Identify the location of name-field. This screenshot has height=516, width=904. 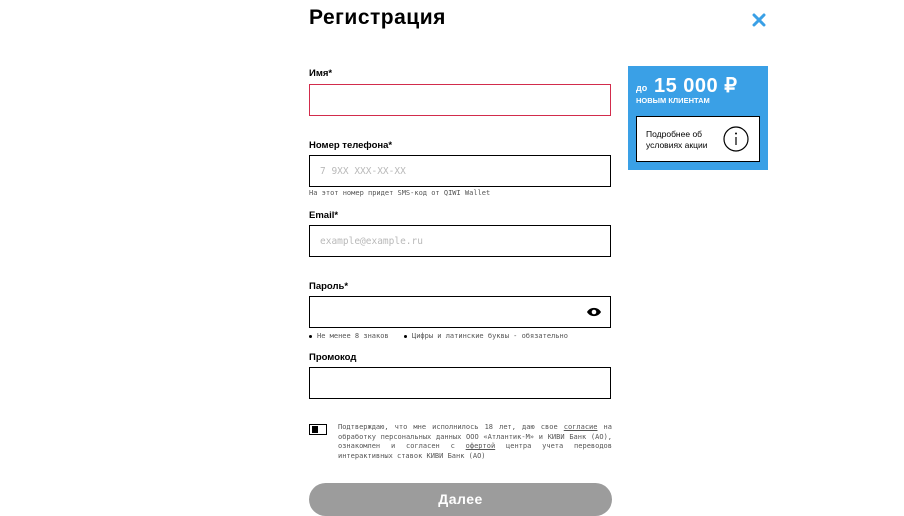
(460, 100).